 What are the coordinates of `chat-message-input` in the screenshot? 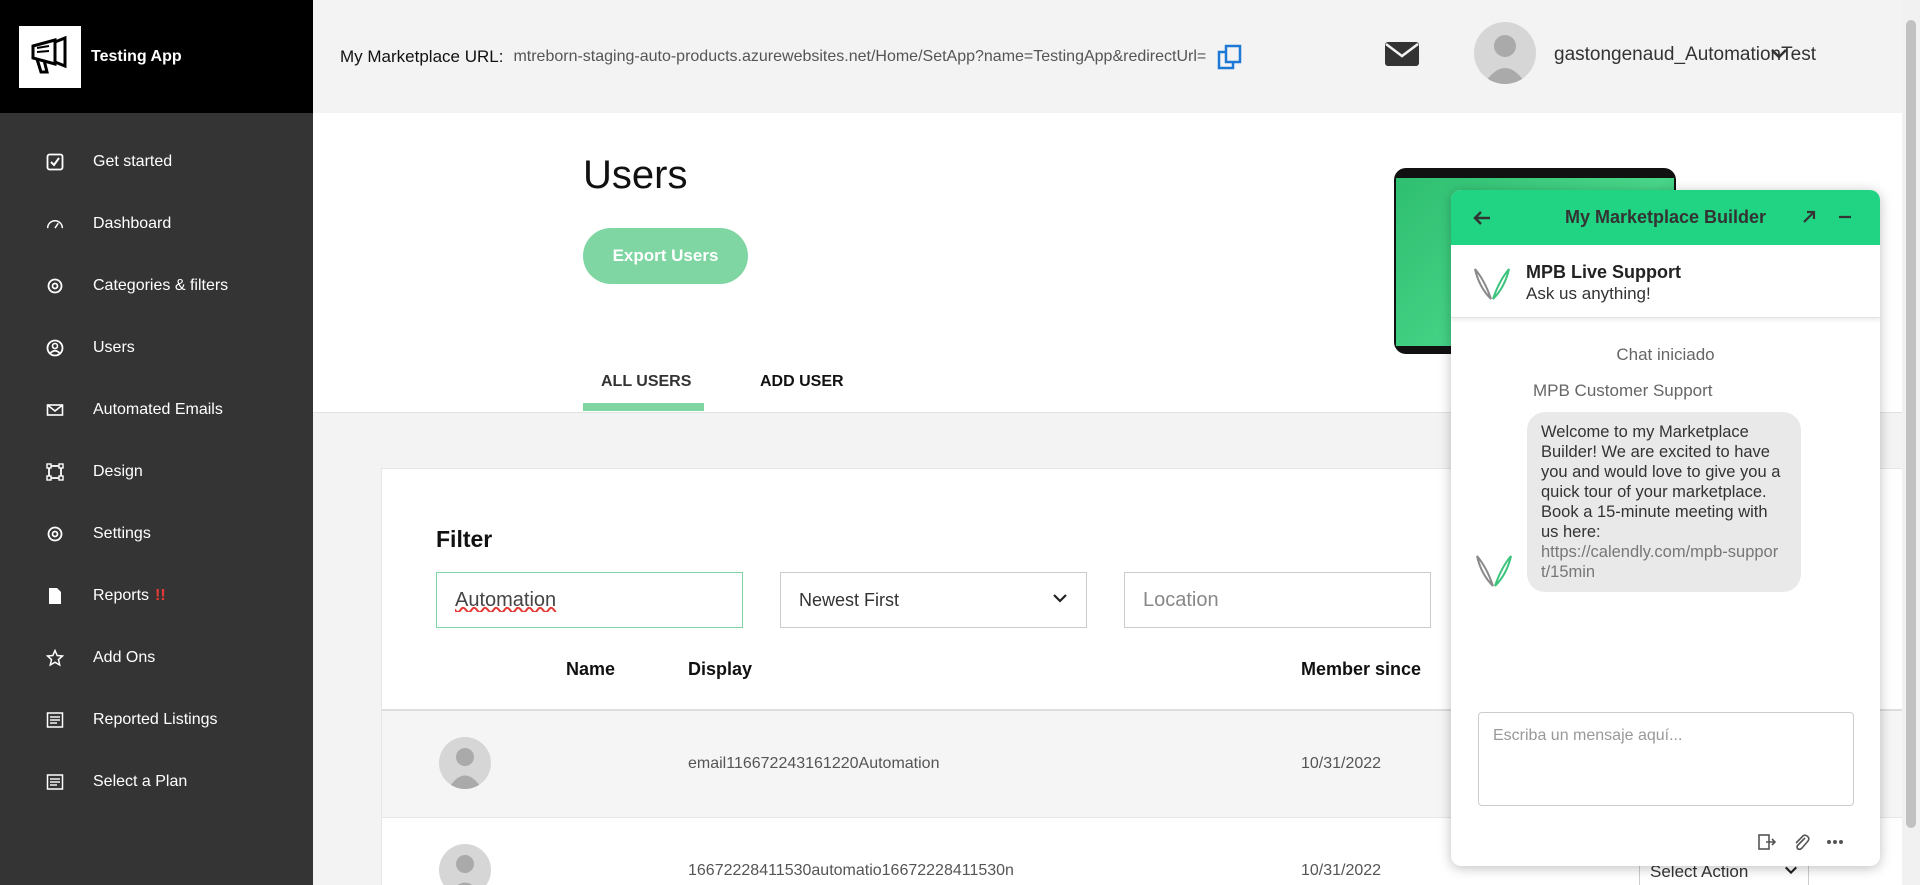 It's located at (1666, 759).